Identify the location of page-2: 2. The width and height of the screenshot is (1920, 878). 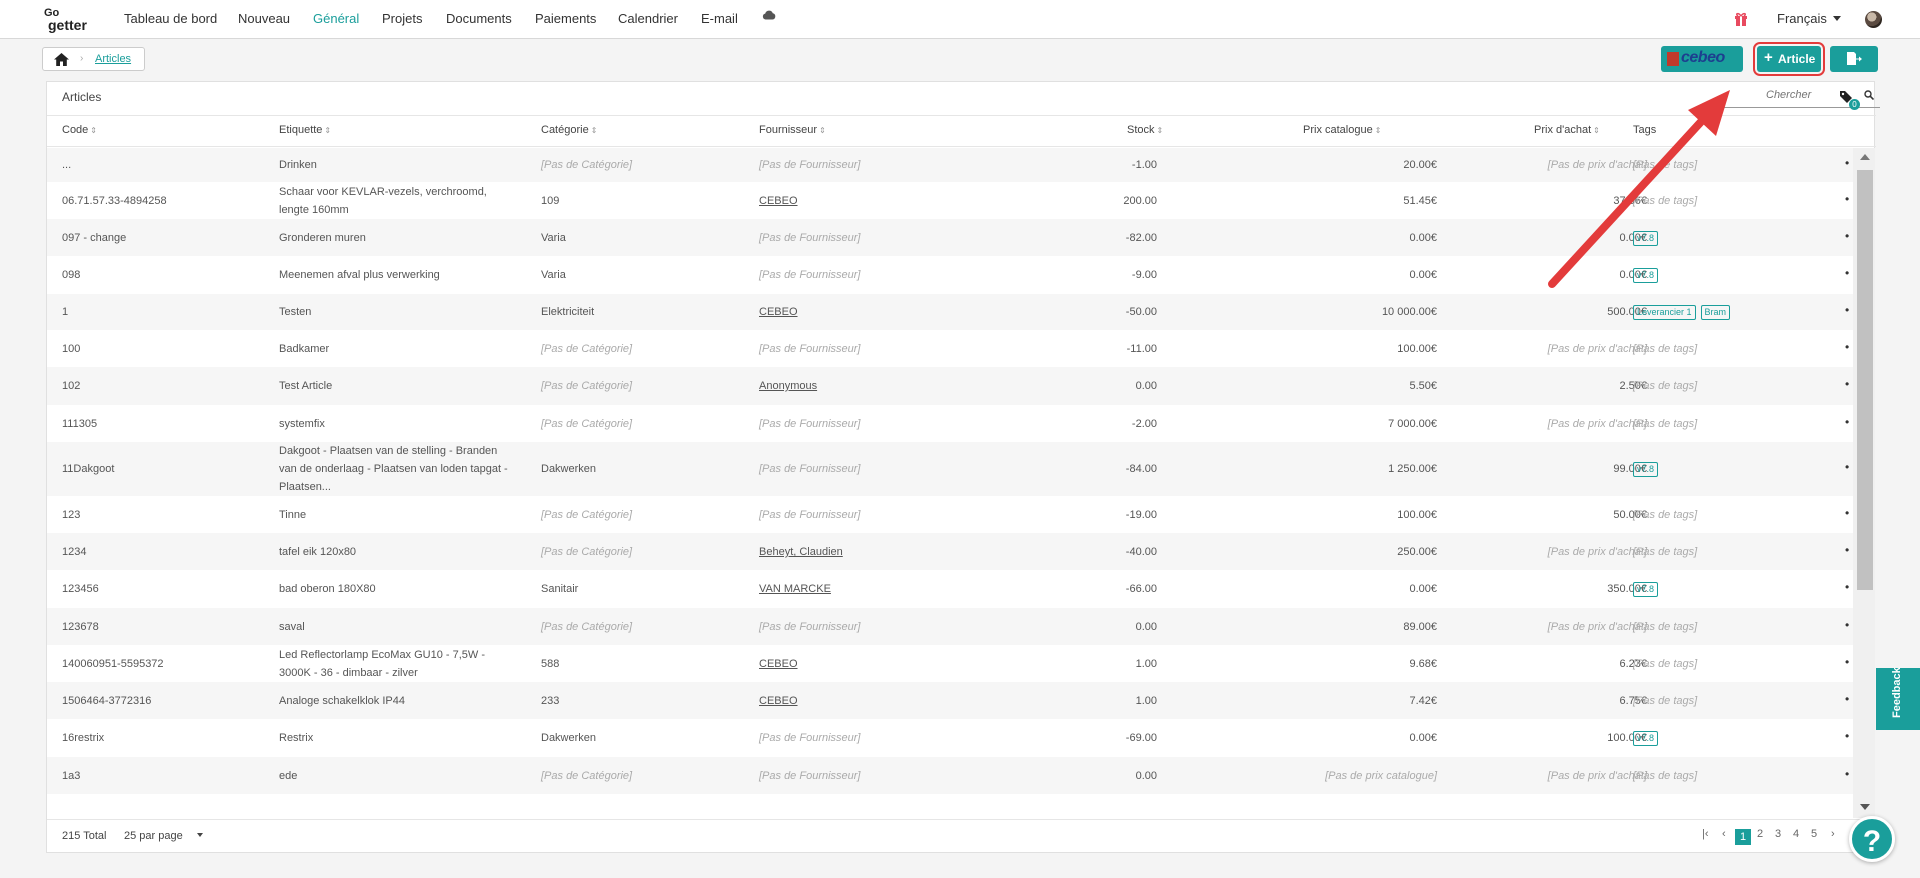
(1760, 834).